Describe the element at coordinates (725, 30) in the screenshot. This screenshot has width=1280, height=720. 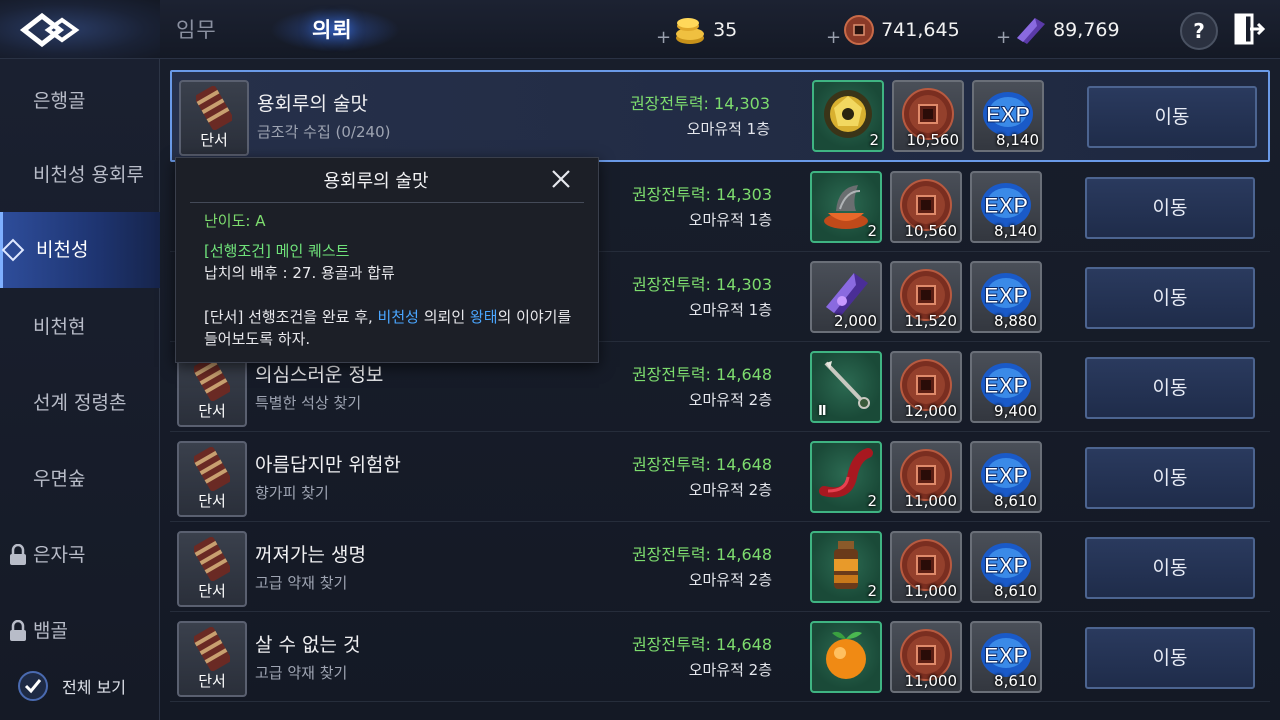
I see `gold-amount: 35` at that location.